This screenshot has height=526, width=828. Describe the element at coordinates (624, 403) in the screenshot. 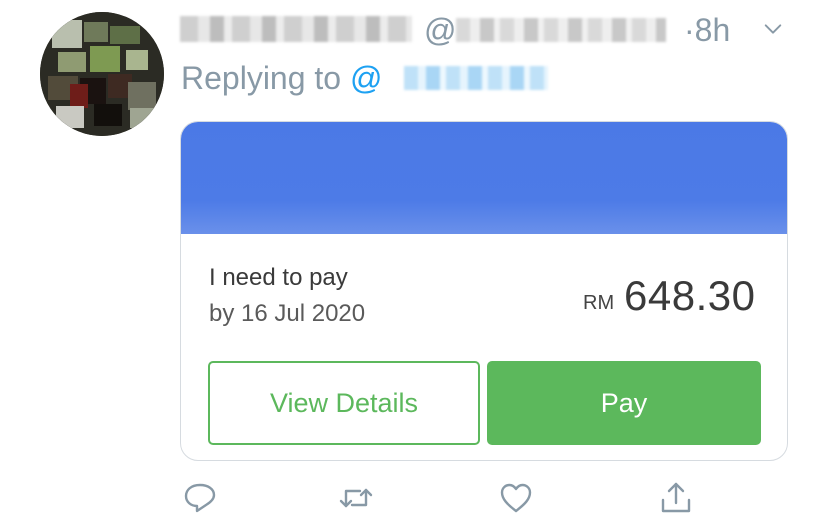

I see `pay-button: Pay` at that location.